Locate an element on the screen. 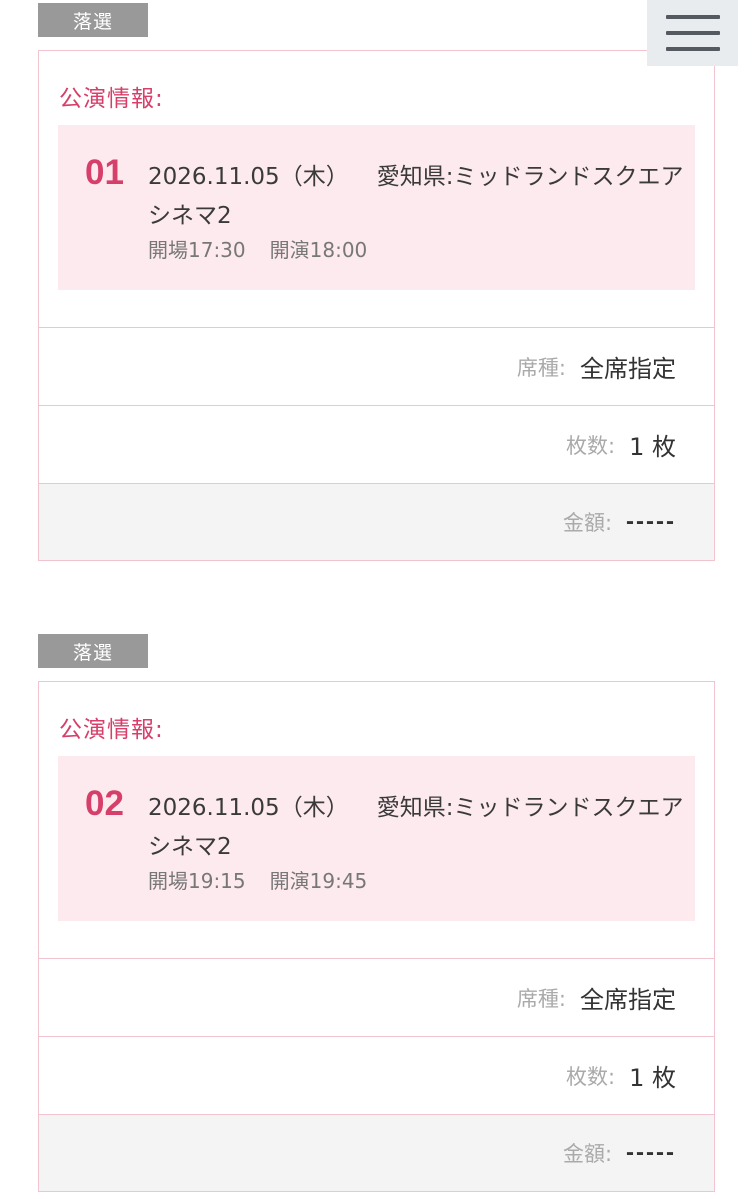 The width and height of the screenshot is (753, 1199). doors-open-time: 開場17:30 is located at coordinates (197, 250).